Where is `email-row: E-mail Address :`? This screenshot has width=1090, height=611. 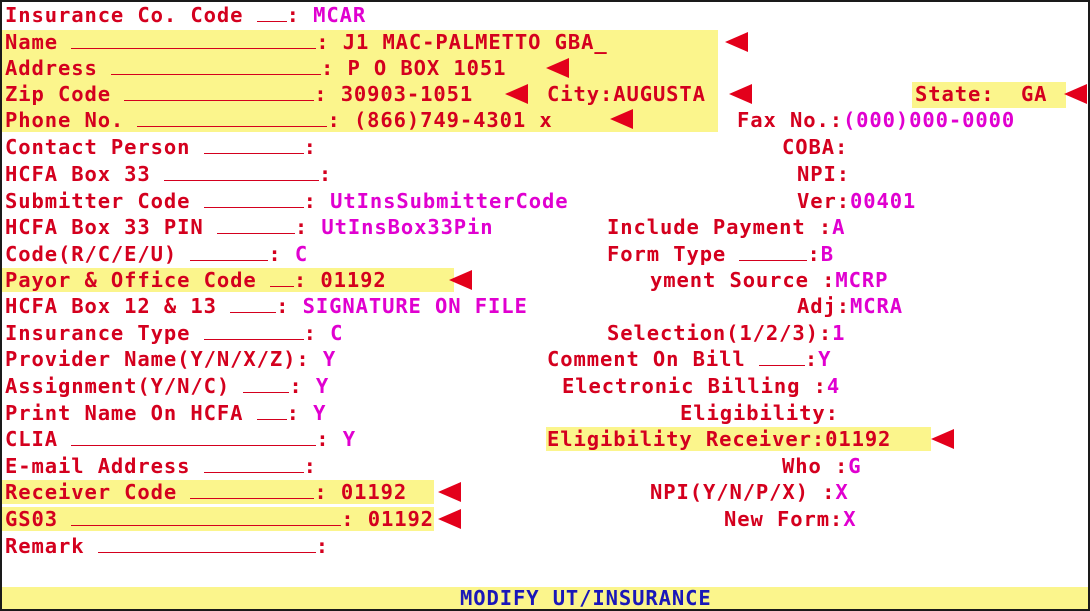
email-row: E-mail Address : is located at coordinates (161, 466).